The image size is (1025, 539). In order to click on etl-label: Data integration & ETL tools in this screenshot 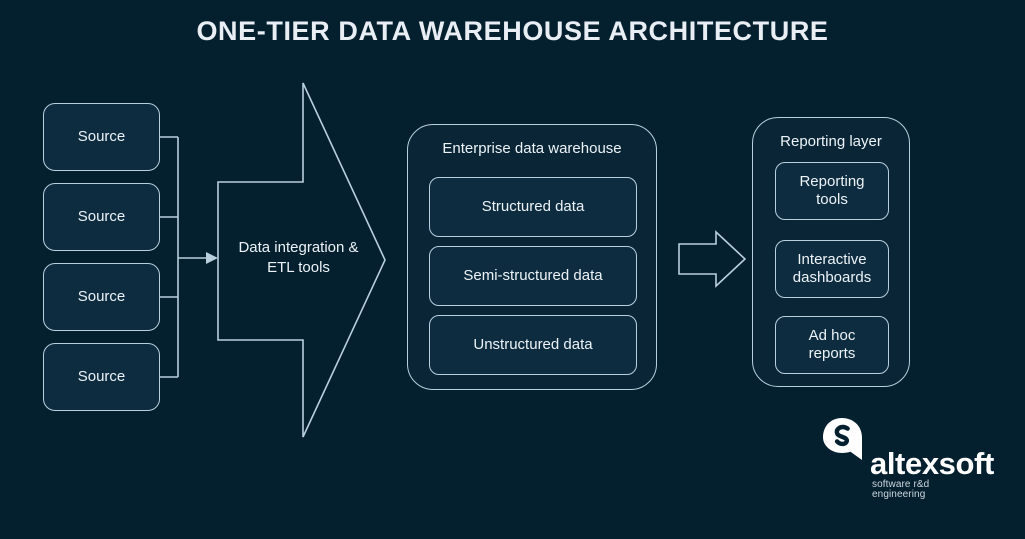, I will do `click(298, 257)`.